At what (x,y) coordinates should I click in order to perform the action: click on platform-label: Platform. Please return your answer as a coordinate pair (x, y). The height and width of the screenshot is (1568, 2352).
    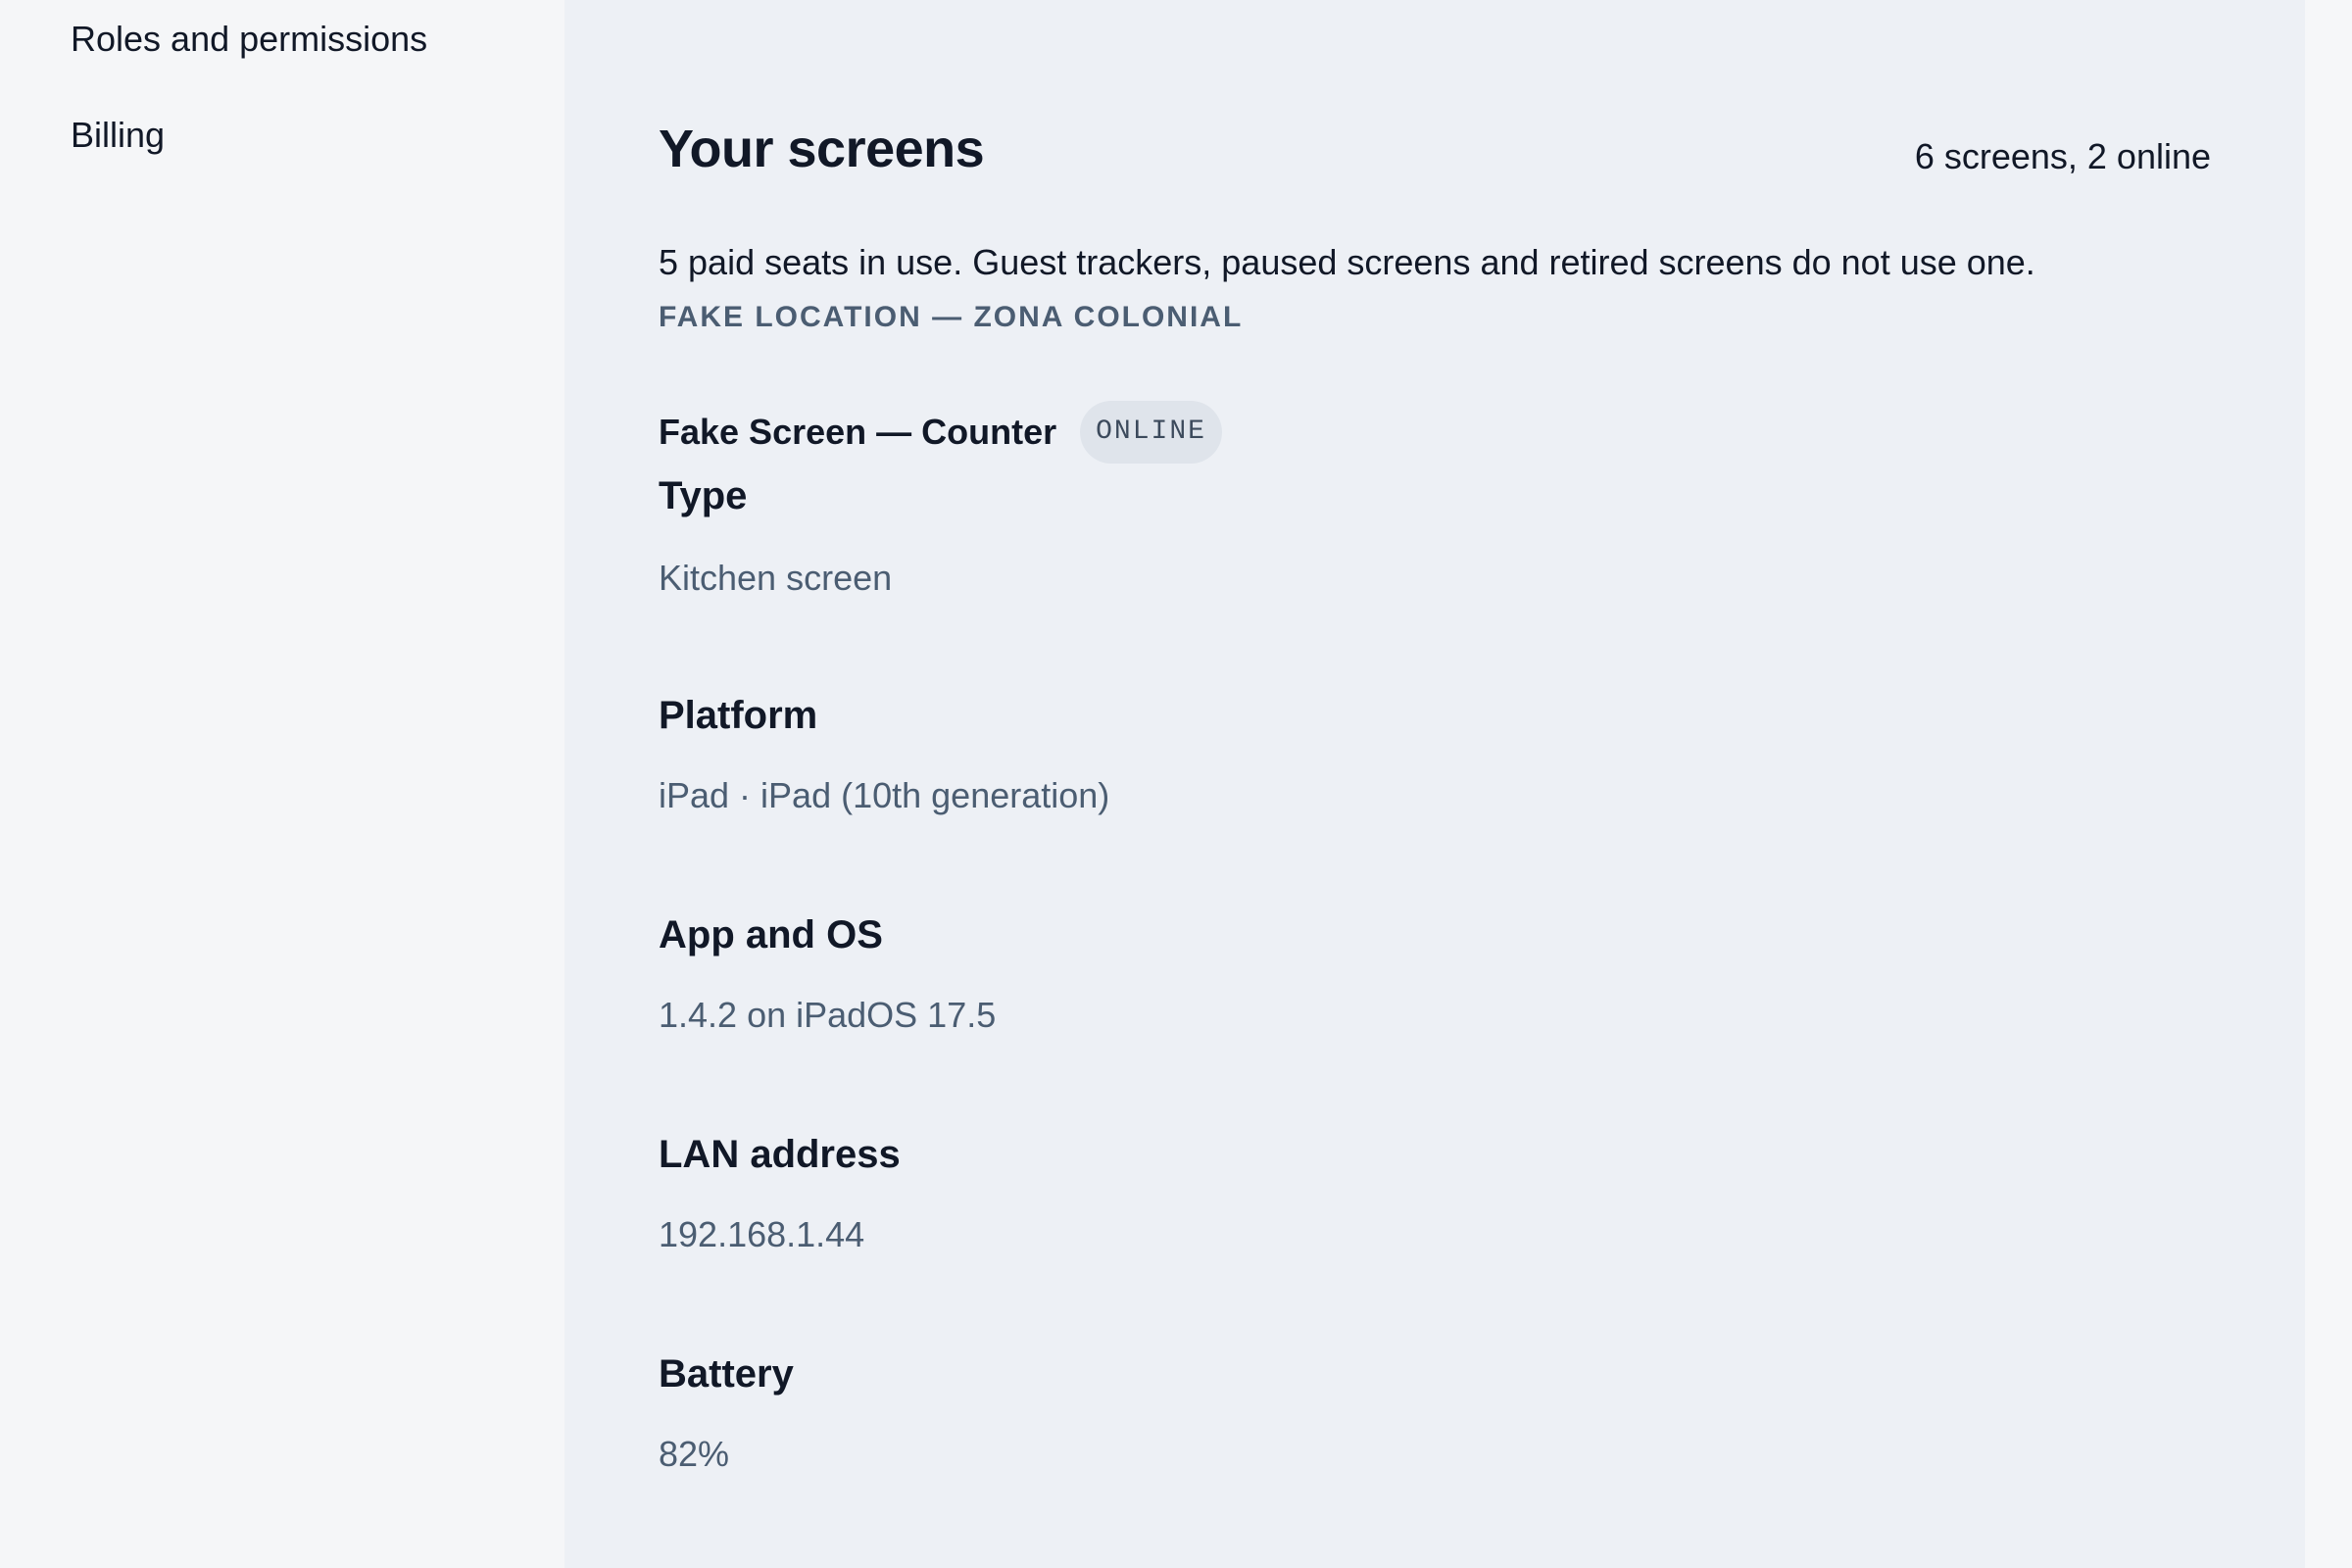
    Looking at the image, I should click on (738, 715).